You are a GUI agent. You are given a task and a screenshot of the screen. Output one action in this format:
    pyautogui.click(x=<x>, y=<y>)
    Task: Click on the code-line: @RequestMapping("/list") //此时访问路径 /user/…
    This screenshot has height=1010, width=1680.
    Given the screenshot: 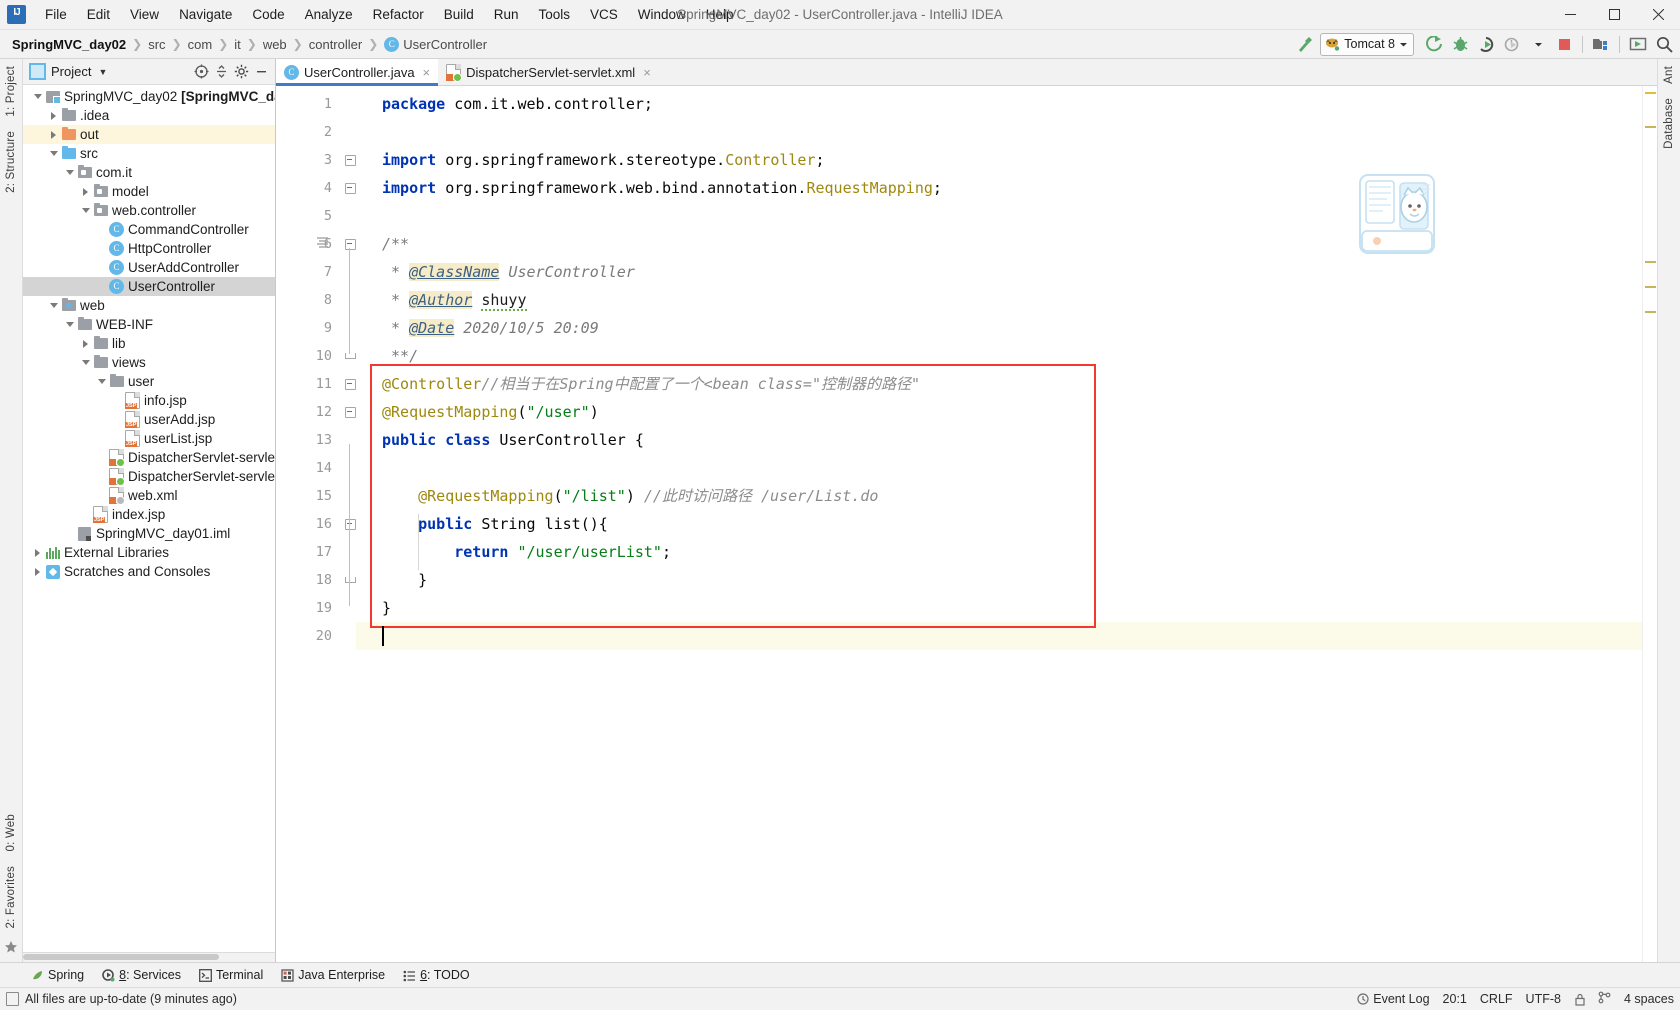 What is the action you would take?
    pyautogui.click(x=630, y=496)
    